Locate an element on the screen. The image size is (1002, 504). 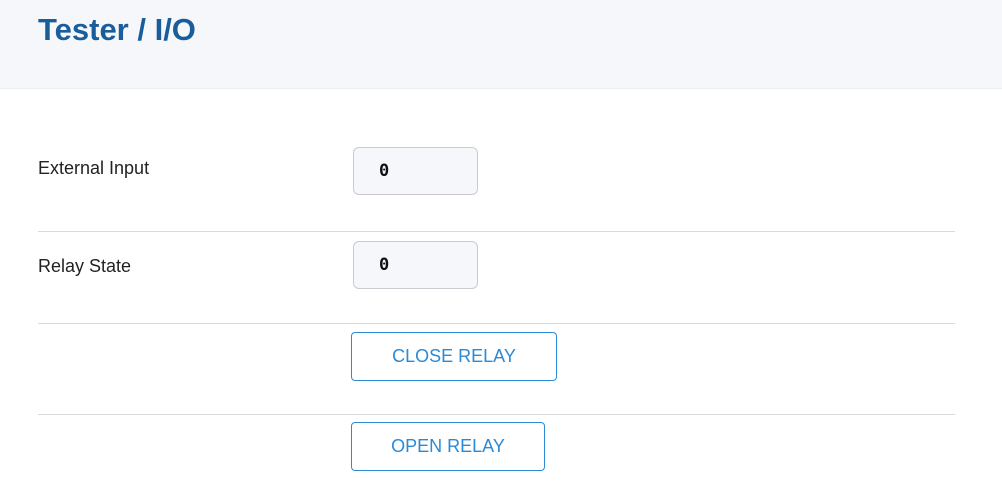
relay-state-label: Relay State is located at coordinates (85, 266).